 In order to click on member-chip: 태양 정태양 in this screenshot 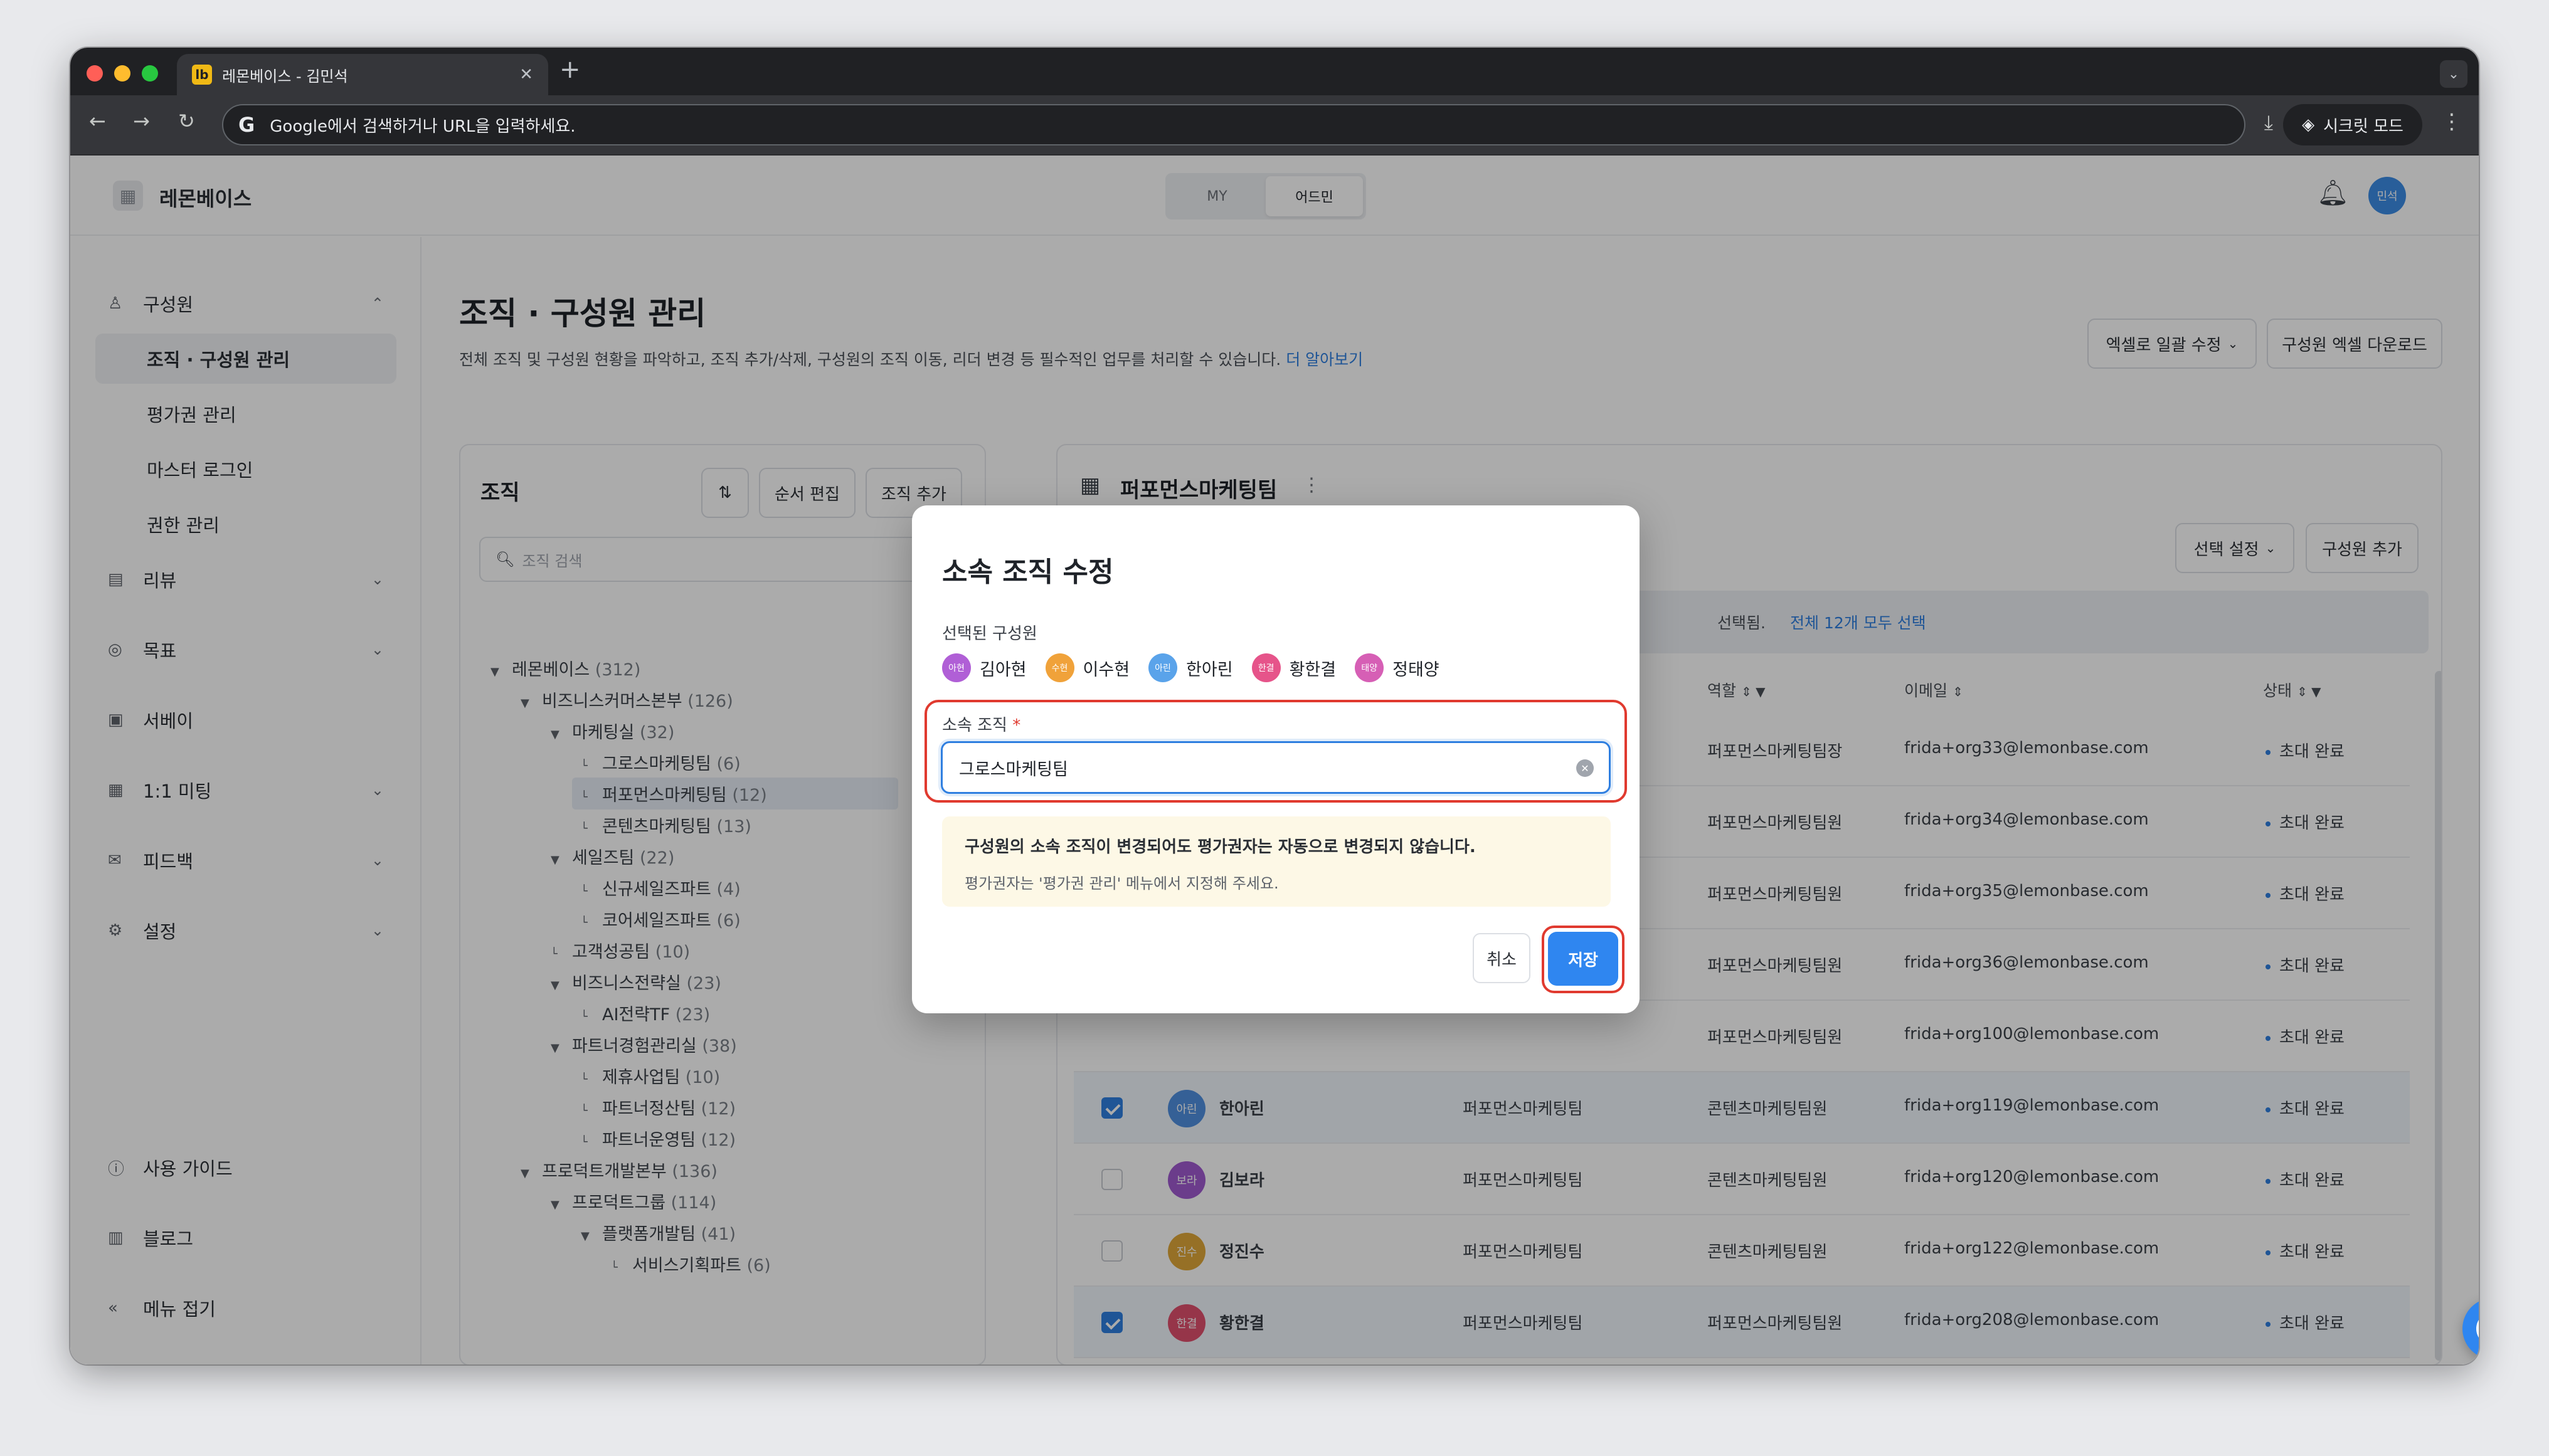, I will do `click(1397, 667)`.